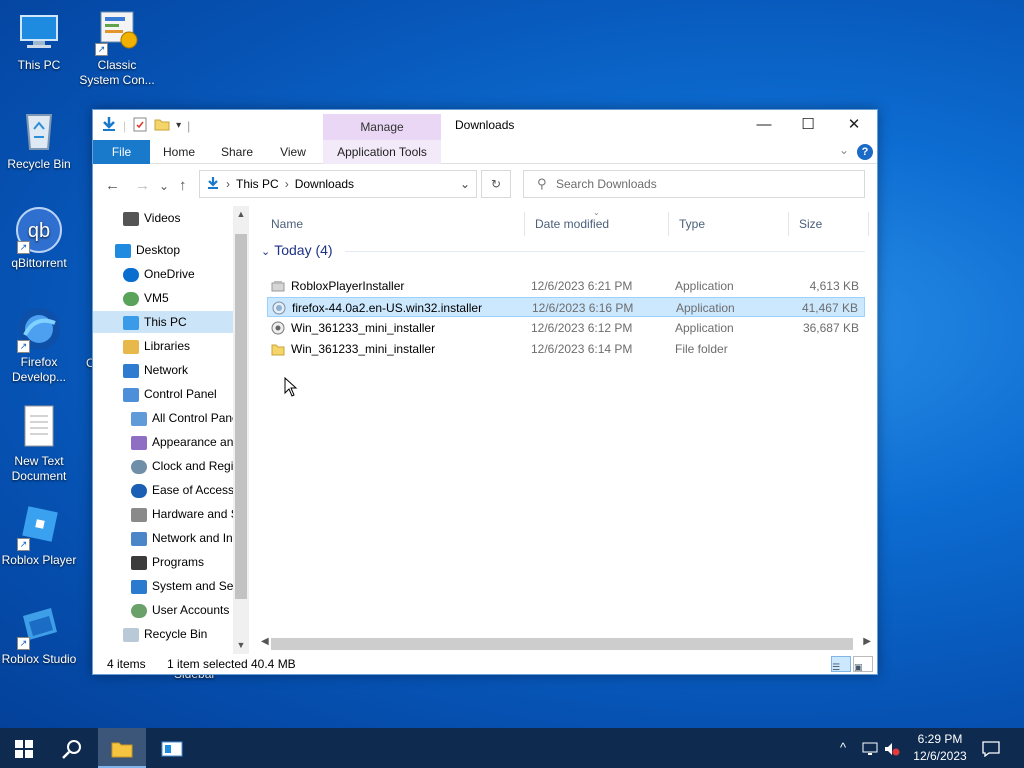 The width and height of the screenshot is (1024, 768). Describe the element at coordinates (241, 645) in the screenshot. I see `scroll-down-icon: ▼` at that location.